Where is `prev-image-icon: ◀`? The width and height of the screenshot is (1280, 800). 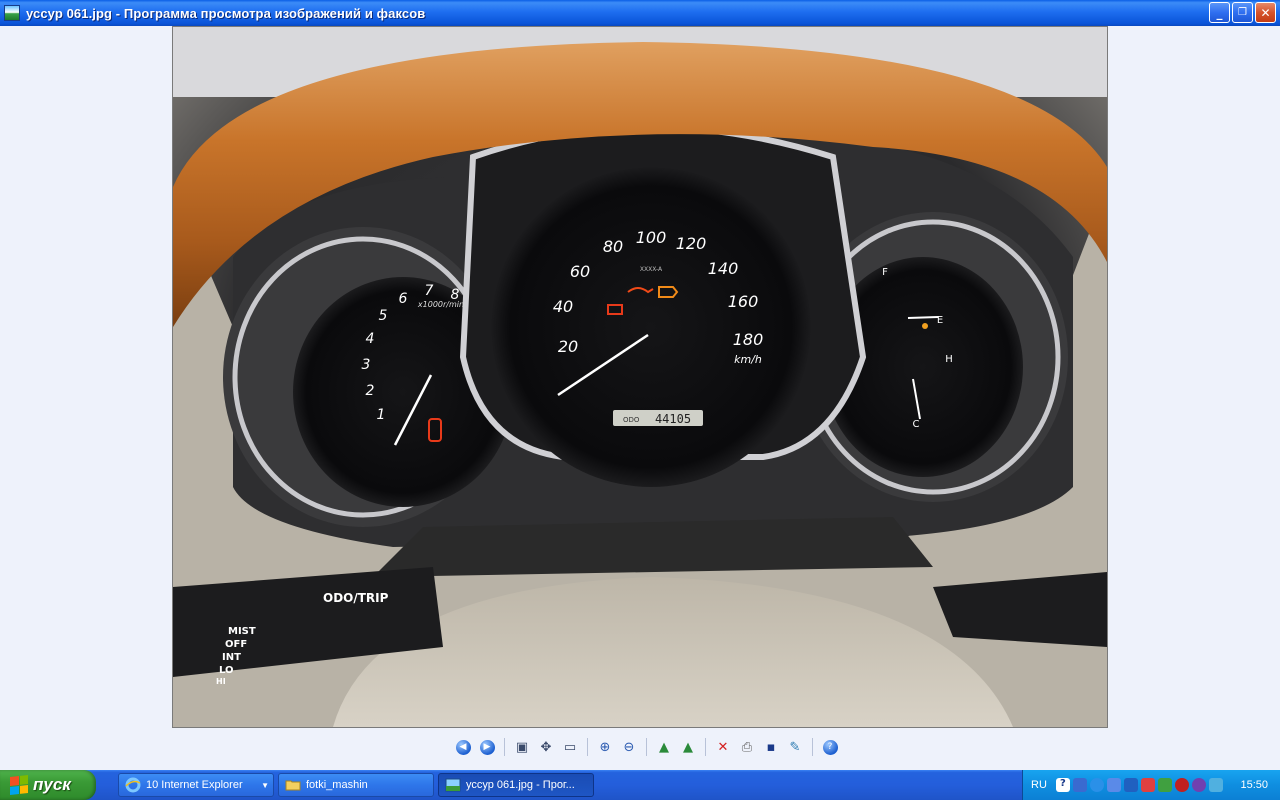 prev-image-icon: ◀ is located at coordinates (463, 747).